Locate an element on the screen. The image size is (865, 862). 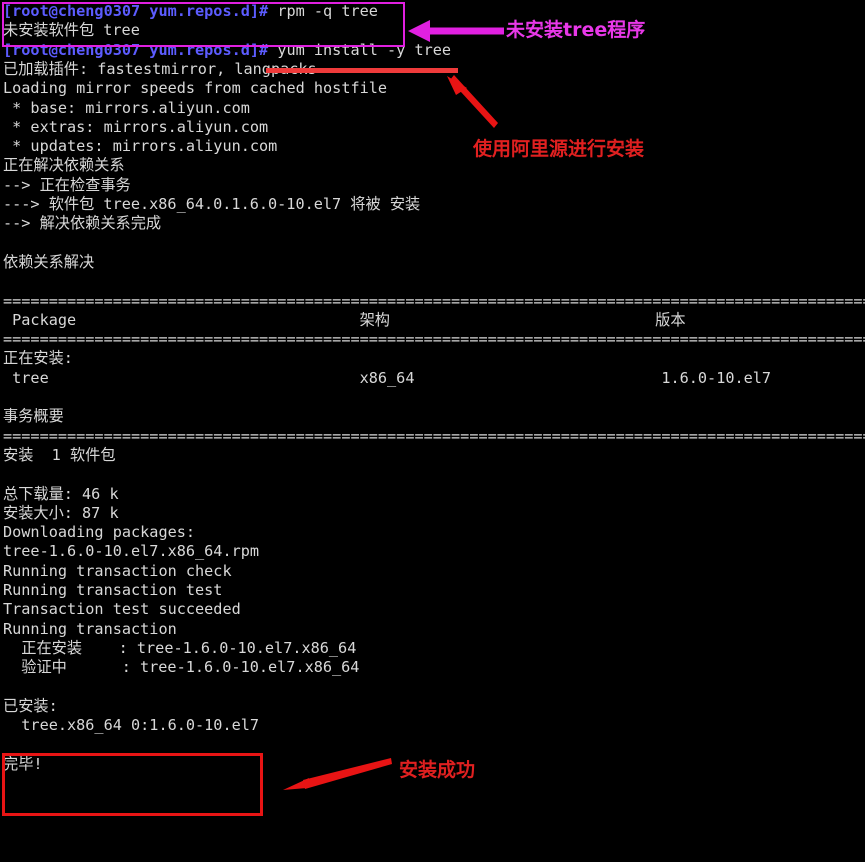
terminal-line: tree x86_64 1.6.0-10.el7 is located at coordinates (387, 377).